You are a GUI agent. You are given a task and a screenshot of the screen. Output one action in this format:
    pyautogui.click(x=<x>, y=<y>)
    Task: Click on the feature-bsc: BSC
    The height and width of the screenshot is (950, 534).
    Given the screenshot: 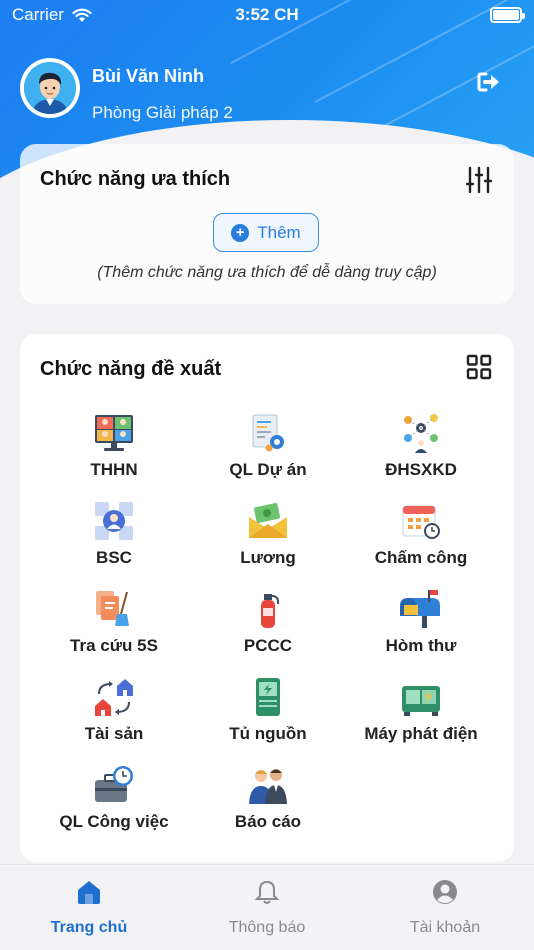 What is the action you would take?
    pyautogui.click(x=114, y=542)
    